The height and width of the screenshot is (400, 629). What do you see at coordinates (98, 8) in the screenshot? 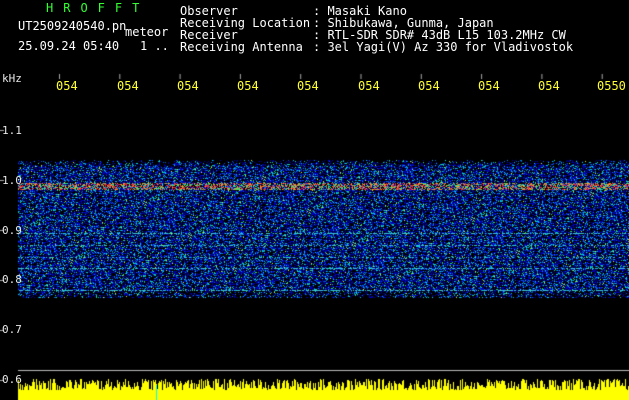
I see `program-title: HROFFT` at bounding box center [98, 8].